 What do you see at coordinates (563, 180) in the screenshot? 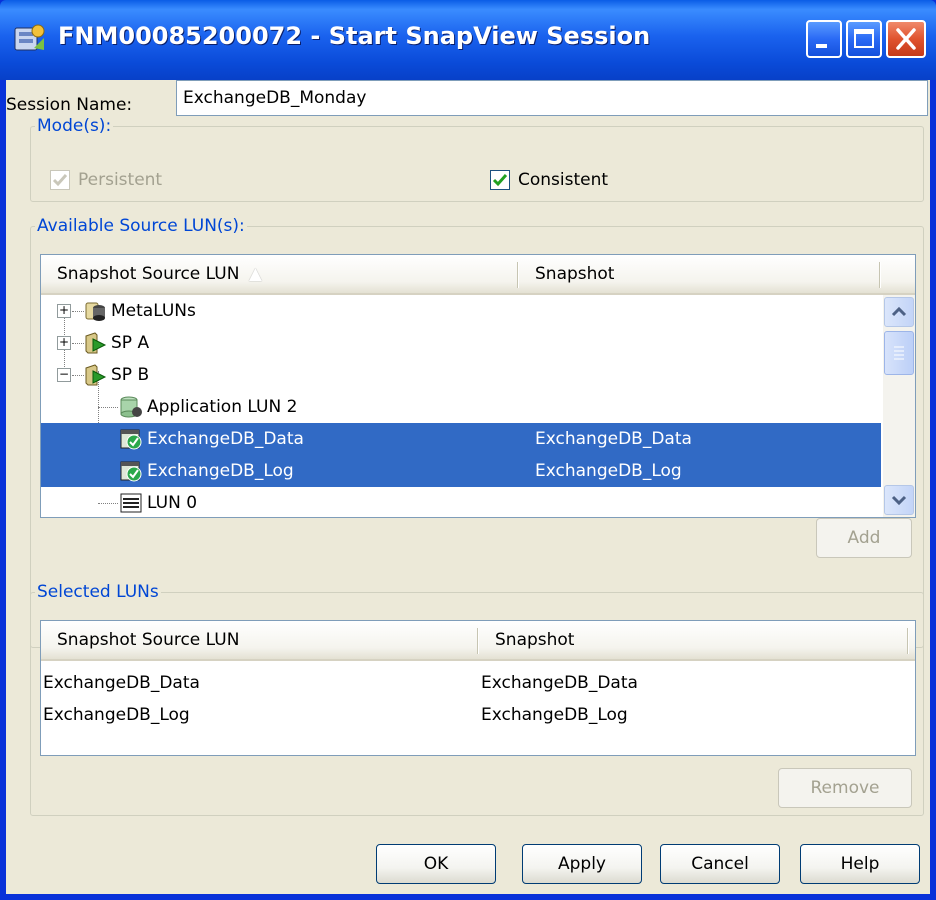
I see `consistent-label: Consistent` at bounding box center [563, 180].